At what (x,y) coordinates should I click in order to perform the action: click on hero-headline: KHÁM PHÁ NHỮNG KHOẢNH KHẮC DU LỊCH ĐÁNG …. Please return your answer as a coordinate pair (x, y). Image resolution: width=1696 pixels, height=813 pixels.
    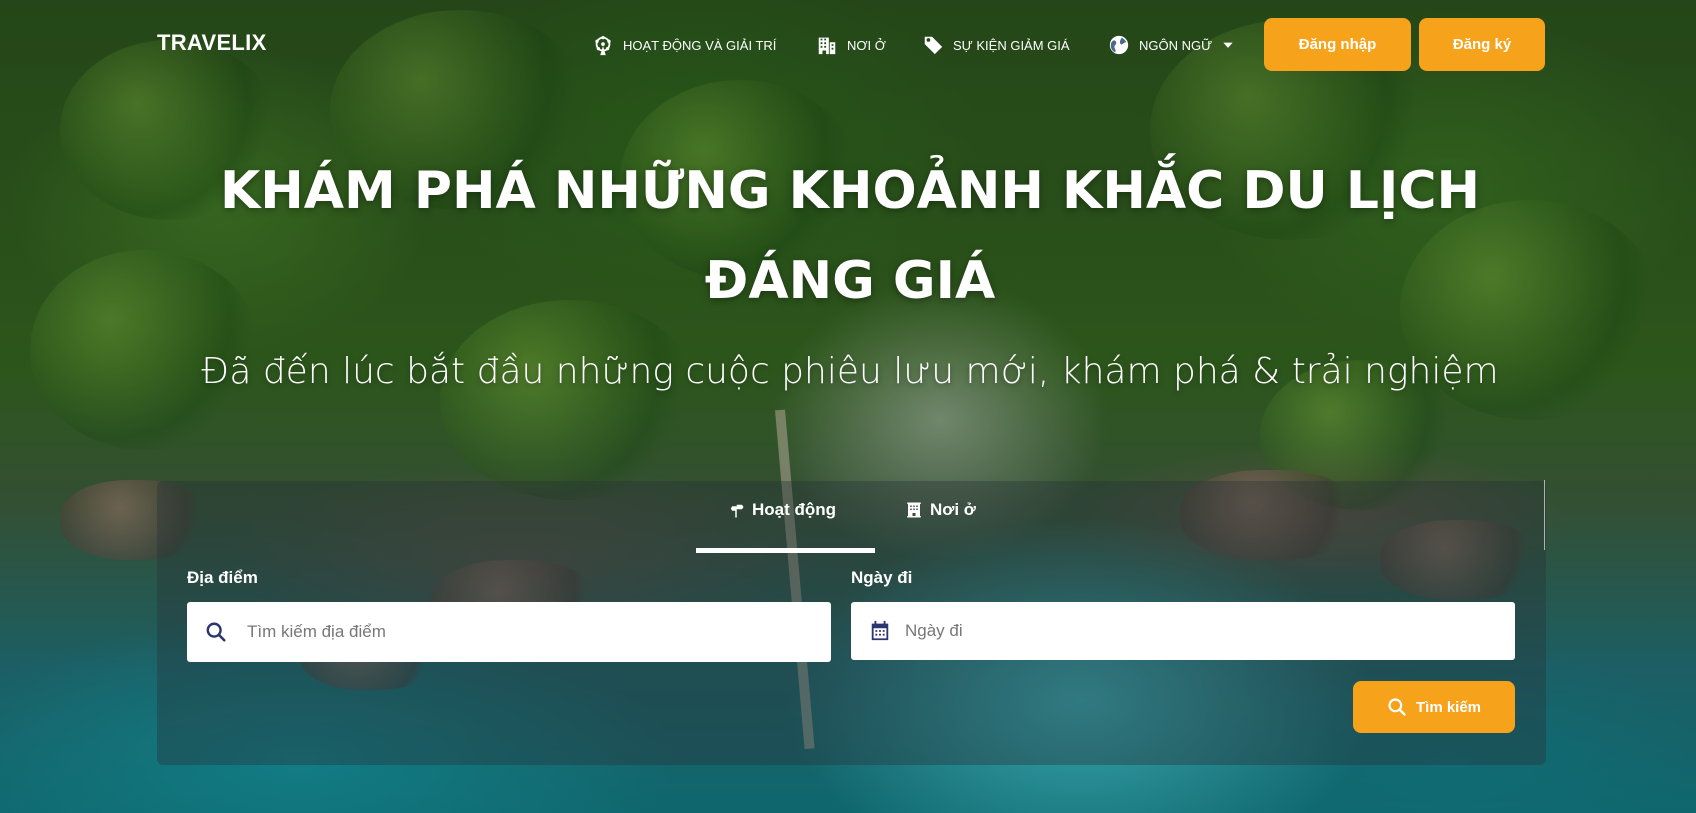
    Looking at the image, I should click on (850, 236).